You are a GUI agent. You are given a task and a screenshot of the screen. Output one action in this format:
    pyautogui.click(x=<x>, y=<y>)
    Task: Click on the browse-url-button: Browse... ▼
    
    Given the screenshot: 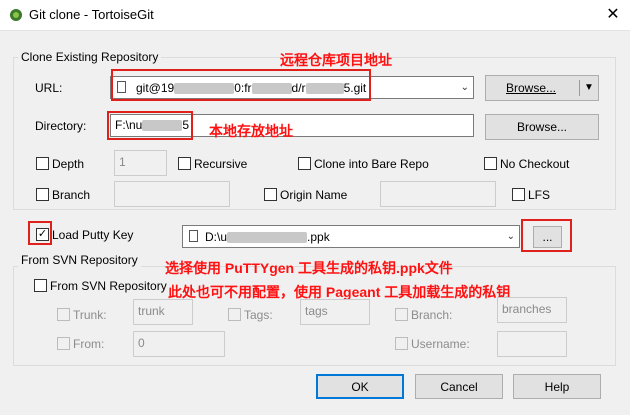 What is the action you would take?
    pyautogui.click(x=542, y=88)
    